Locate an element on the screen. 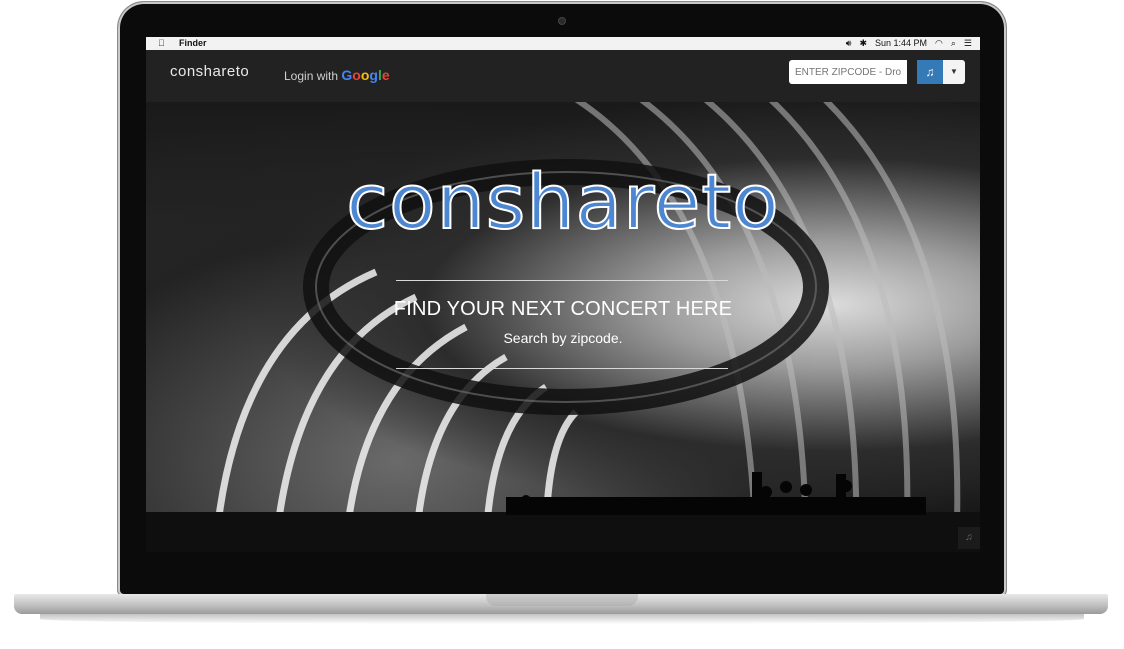  google-logo: Google is located at coordinates (365, 75).